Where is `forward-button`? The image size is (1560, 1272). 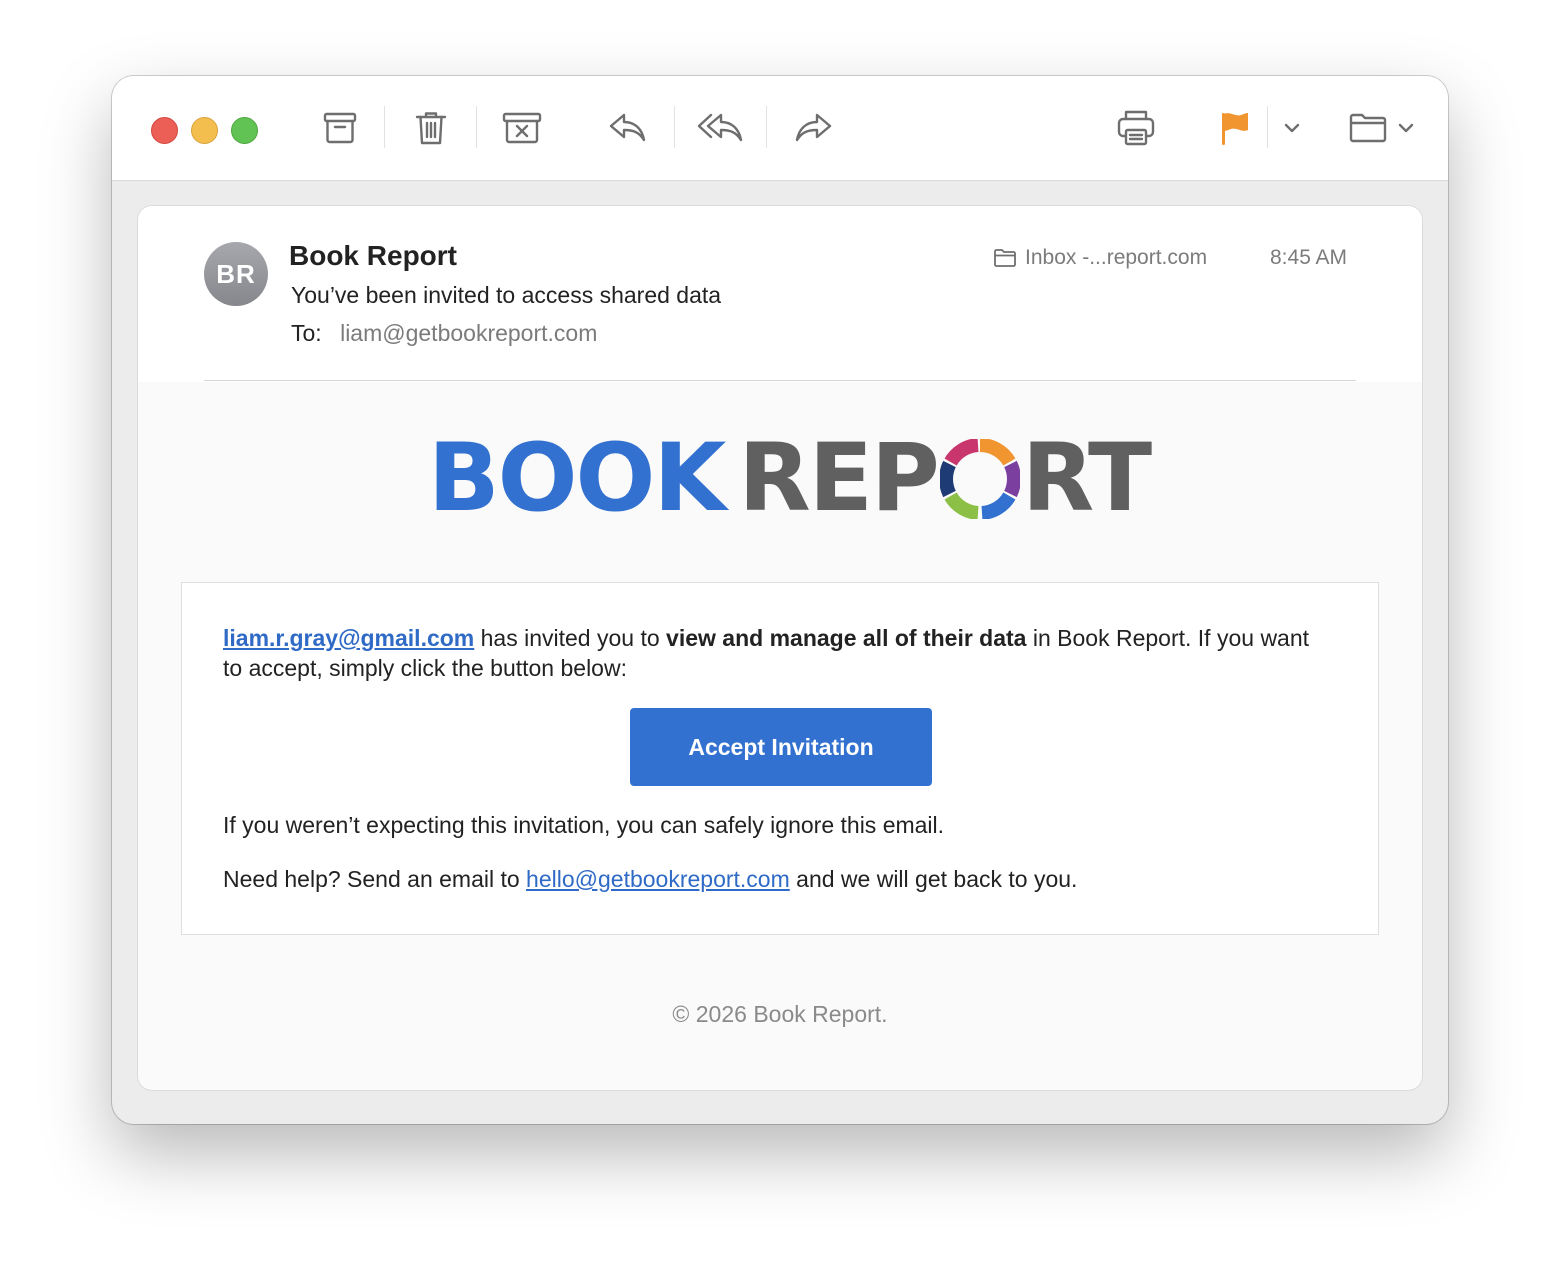
forward-button is located at coordinates (814, 128).